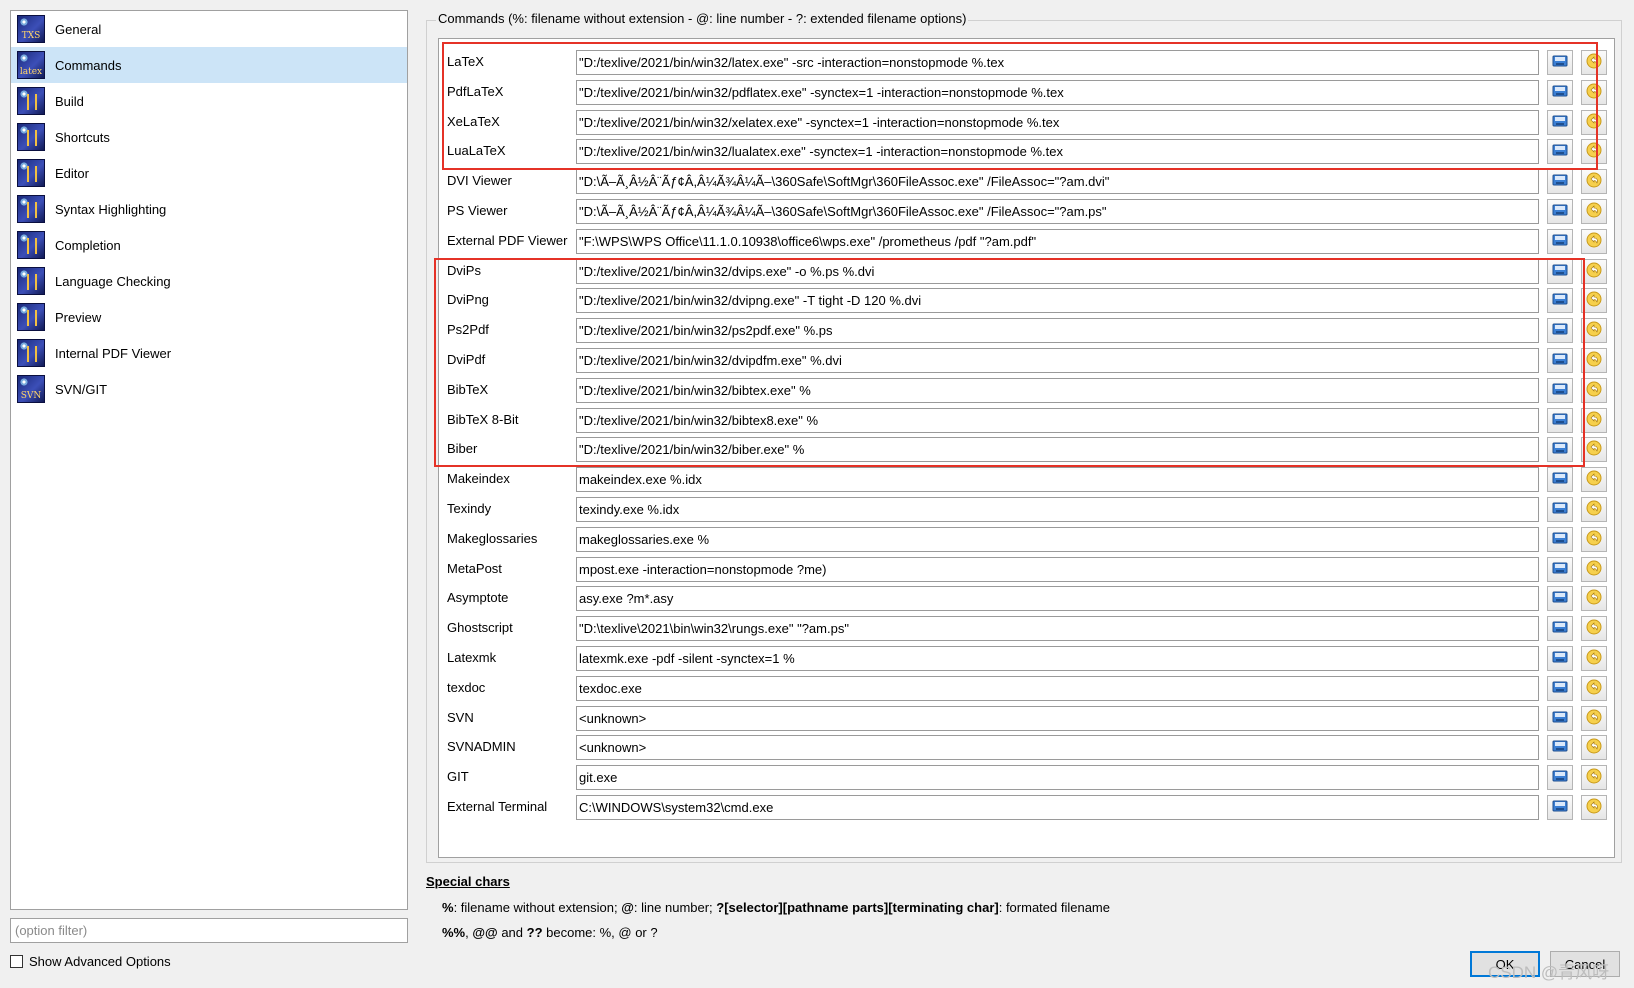  I want to click on sidebar-item-general: TXS General, so click(209, 29).